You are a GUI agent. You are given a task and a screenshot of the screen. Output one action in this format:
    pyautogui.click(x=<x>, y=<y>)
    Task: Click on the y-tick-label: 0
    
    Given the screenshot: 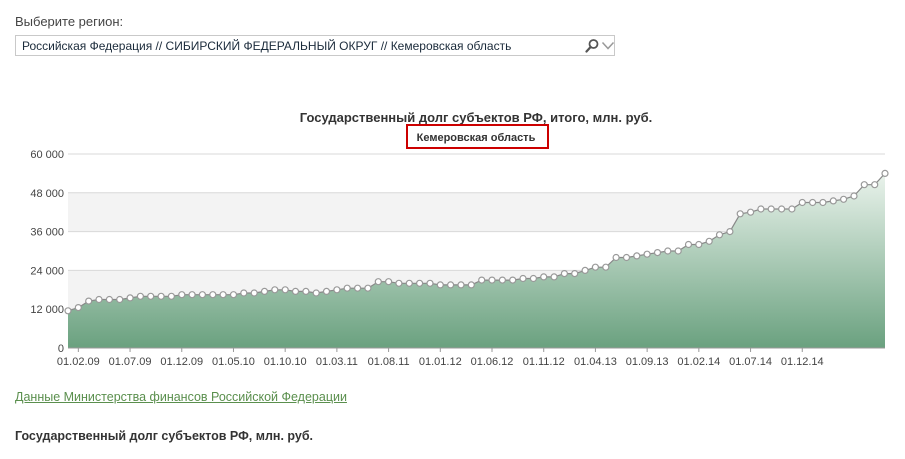 What is the action you would take?
    pyautogui.click(x=61, y=349)
    